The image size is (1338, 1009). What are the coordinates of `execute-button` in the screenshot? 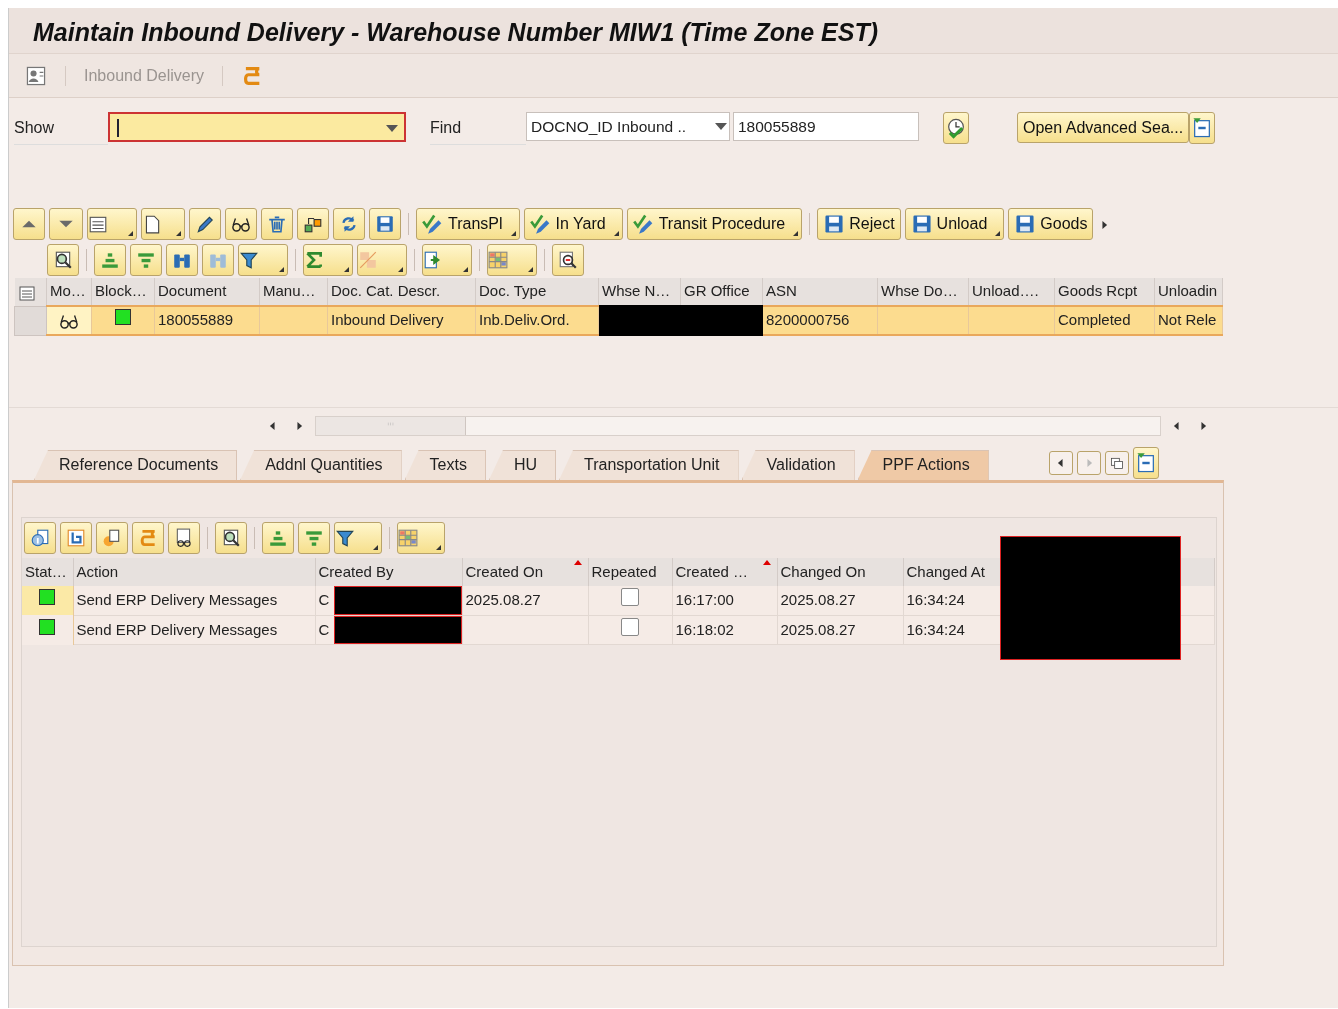 It's located at (956, 128).